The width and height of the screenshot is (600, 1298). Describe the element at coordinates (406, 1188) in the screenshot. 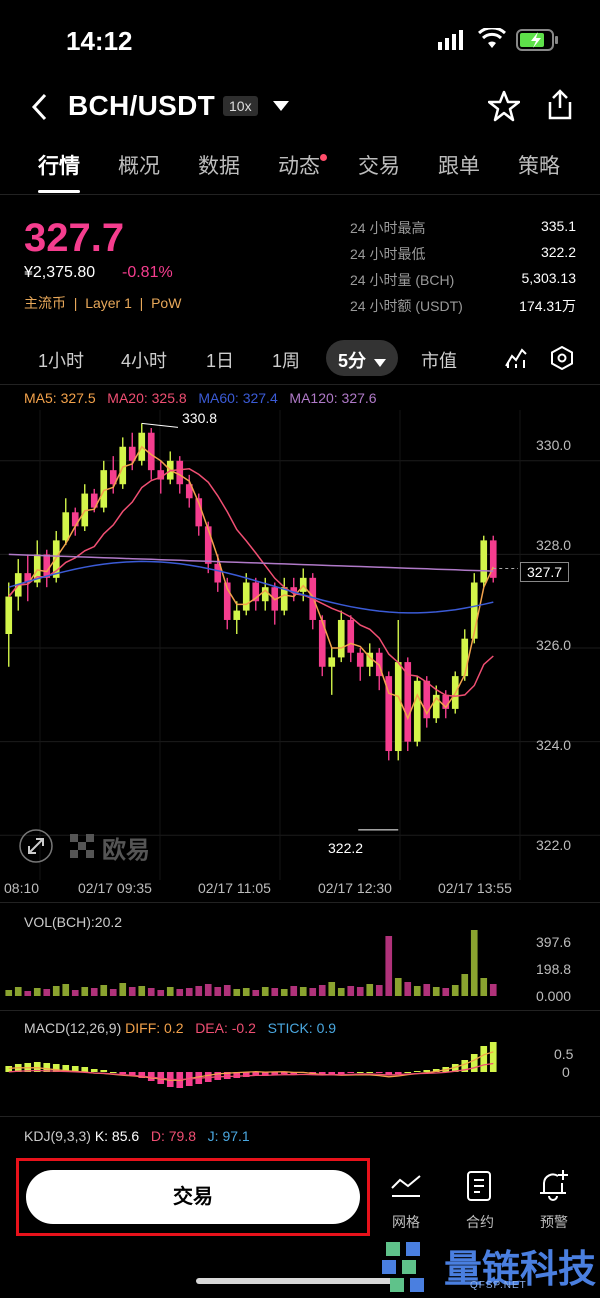

I see `grid-chart-icon` at that location.